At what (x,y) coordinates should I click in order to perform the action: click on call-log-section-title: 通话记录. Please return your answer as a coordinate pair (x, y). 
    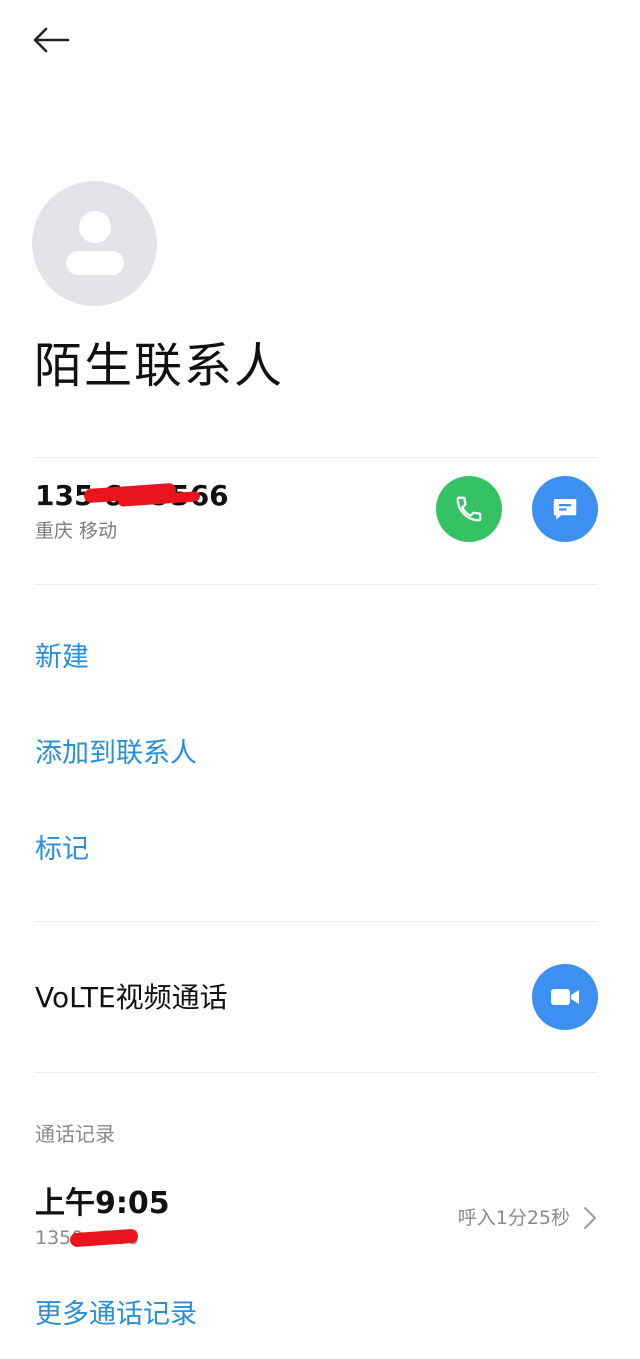
    Looking at the image, I should click on (75, 1134).